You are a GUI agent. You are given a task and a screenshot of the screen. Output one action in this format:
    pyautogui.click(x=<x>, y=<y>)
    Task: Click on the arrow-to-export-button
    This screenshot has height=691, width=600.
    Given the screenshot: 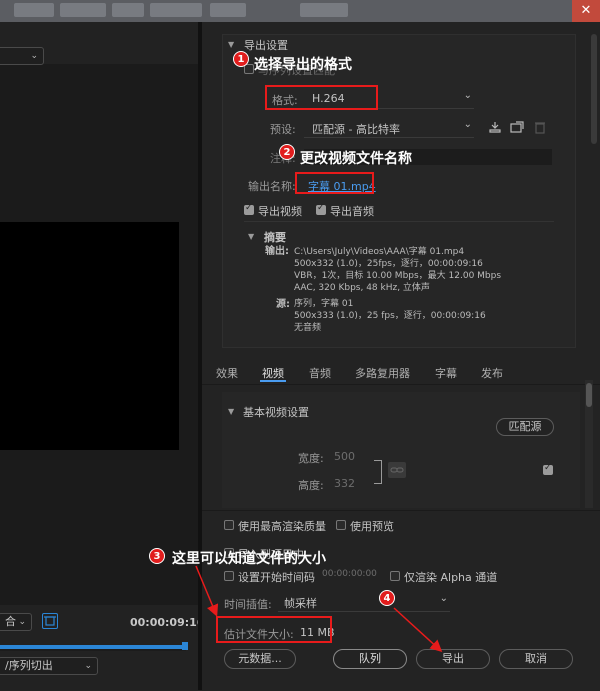 What is the action you would take?
    pyautogui.click(x=418, y=630)
    